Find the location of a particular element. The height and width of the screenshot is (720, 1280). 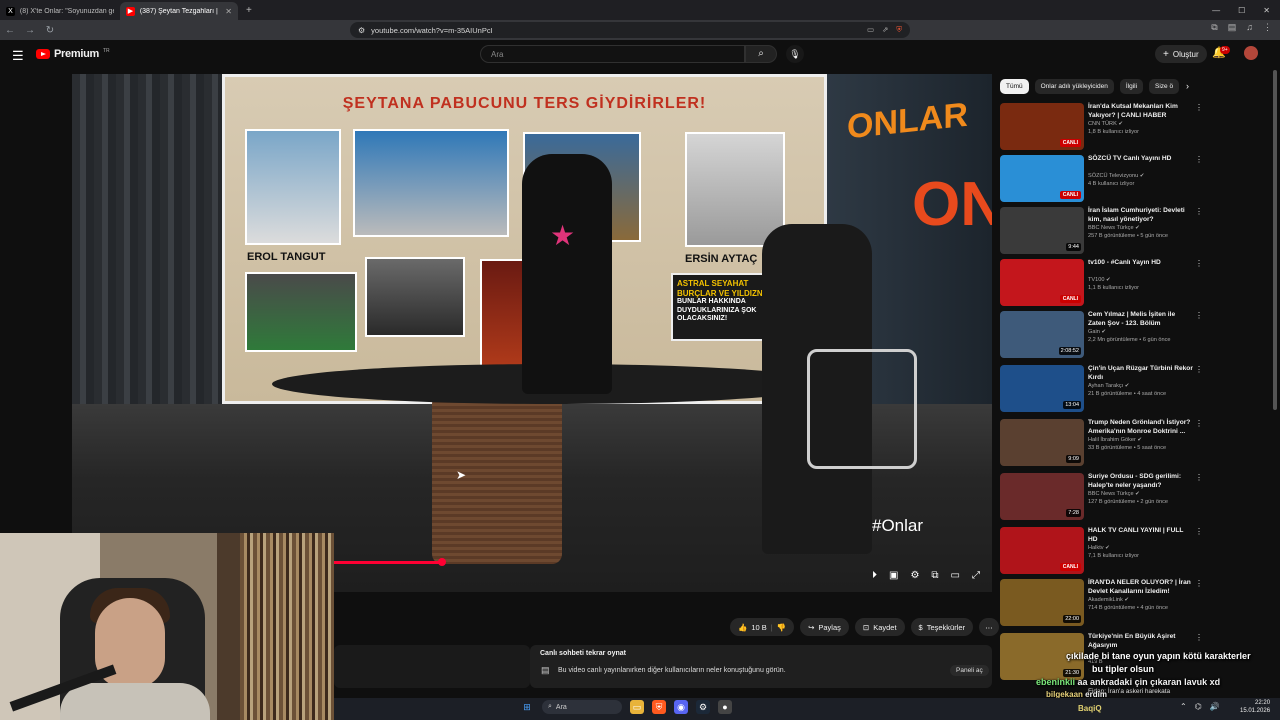

sidebar-icon: ▤ is located at coordinates (1232, 27).